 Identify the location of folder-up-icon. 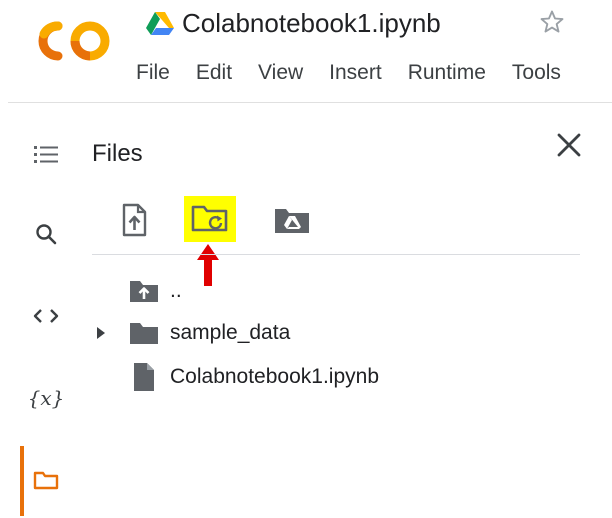
(144, 291).